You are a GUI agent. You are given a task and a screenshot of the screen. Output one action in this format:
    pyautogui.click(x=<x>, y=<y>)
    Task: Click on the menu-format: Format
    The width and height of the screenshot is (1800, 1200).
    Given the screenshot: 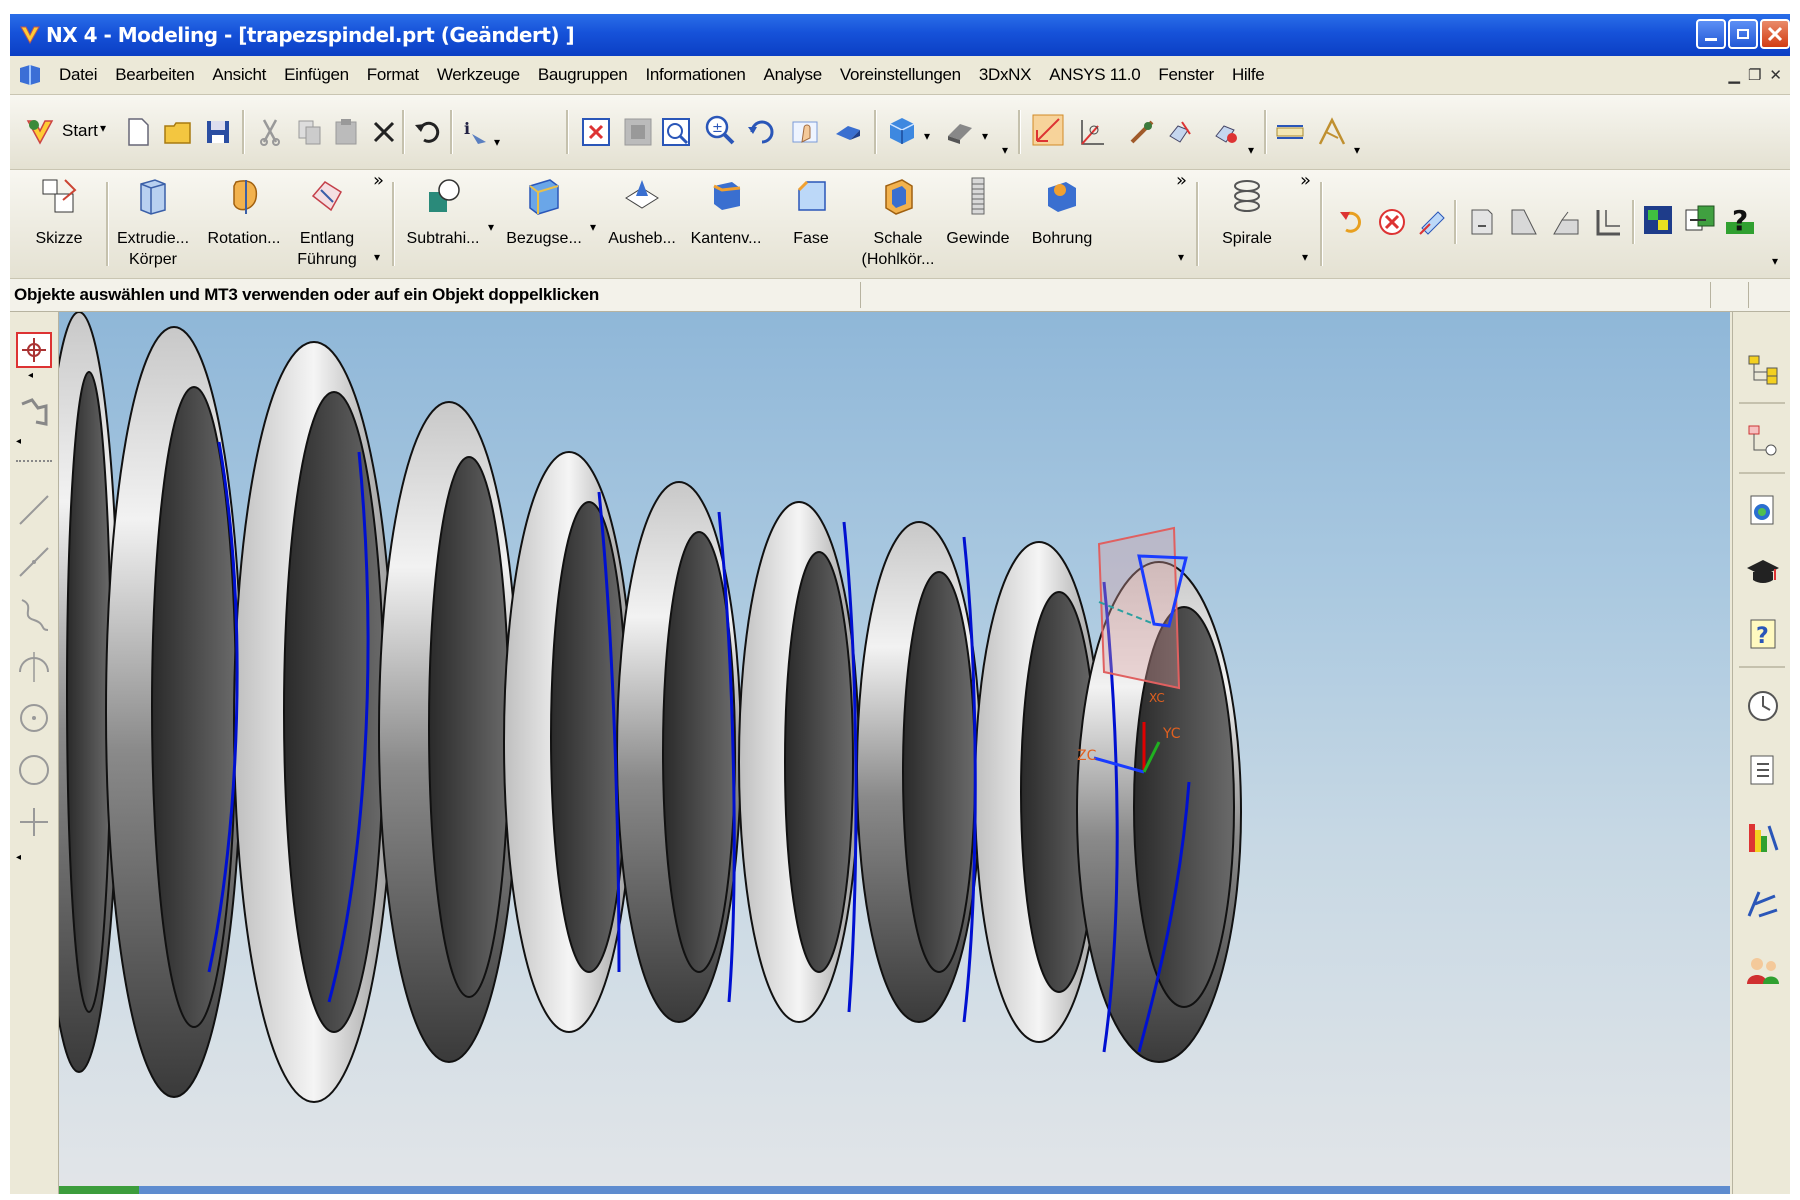 What is the action you would take?
    pyautogui.click(x=393, y=75)
    